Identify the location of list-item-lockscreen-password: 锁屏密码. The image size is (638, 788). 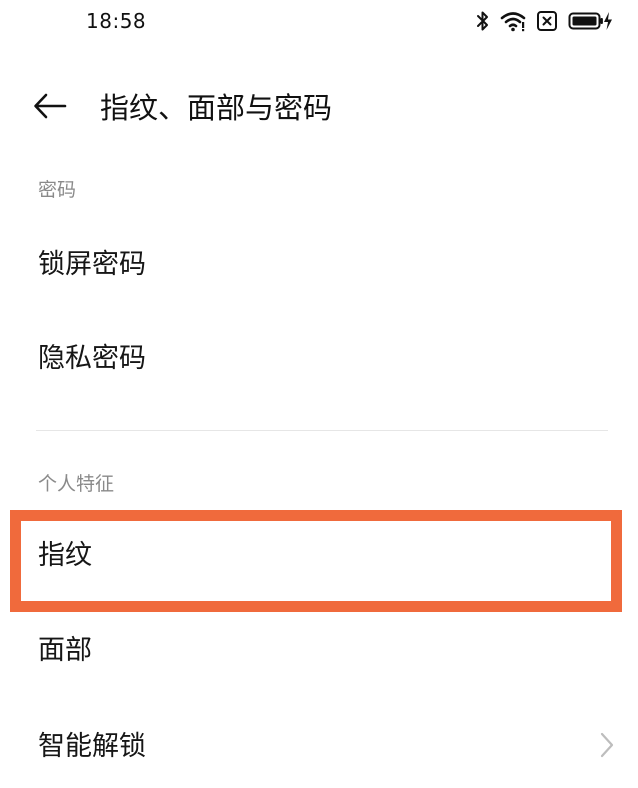
(319, 265).